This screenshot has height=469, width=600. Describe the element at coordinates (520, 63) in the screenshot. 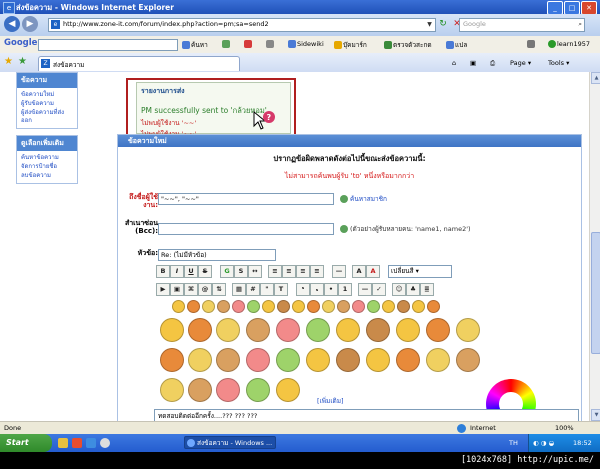

I see `page-menu-button: Page ▾` at that location.